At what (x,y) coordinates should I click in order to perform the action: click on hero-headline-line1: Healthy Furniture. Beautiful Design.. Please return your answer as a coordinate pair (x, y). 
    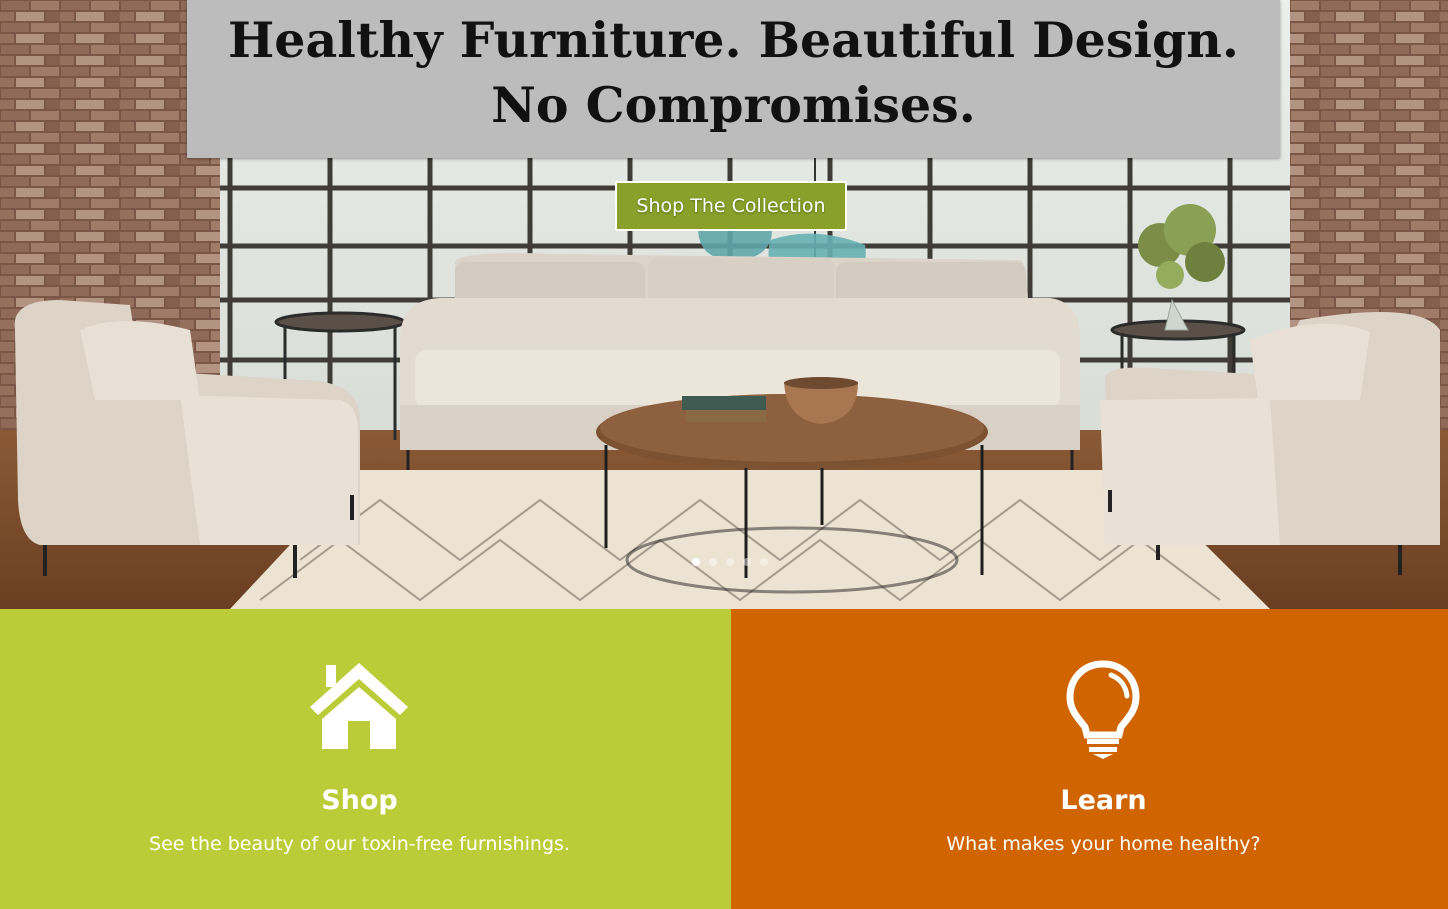
    Looking at the image, I should click on (733, 40).